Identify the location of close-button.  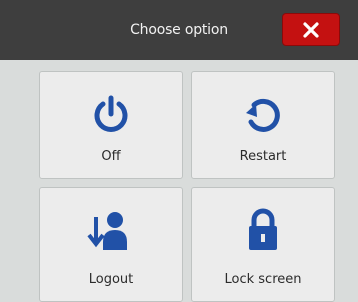
(311, 29).